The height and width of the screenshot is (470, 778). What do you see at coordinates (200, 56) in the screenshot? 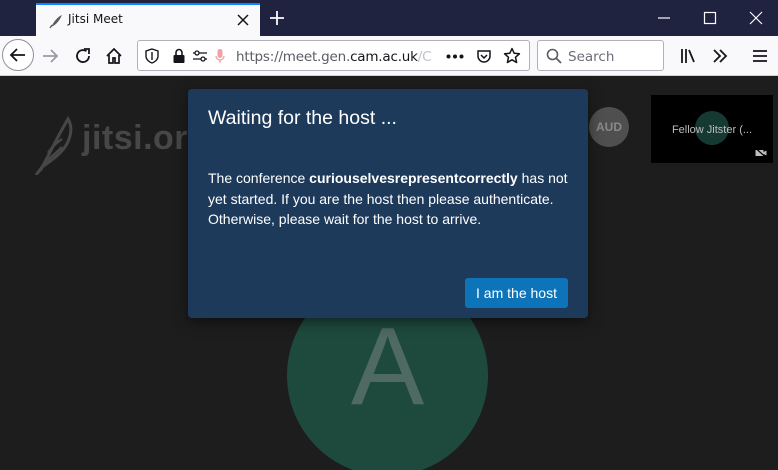
I see `permissions-icon` at bounding box center [200, 56].